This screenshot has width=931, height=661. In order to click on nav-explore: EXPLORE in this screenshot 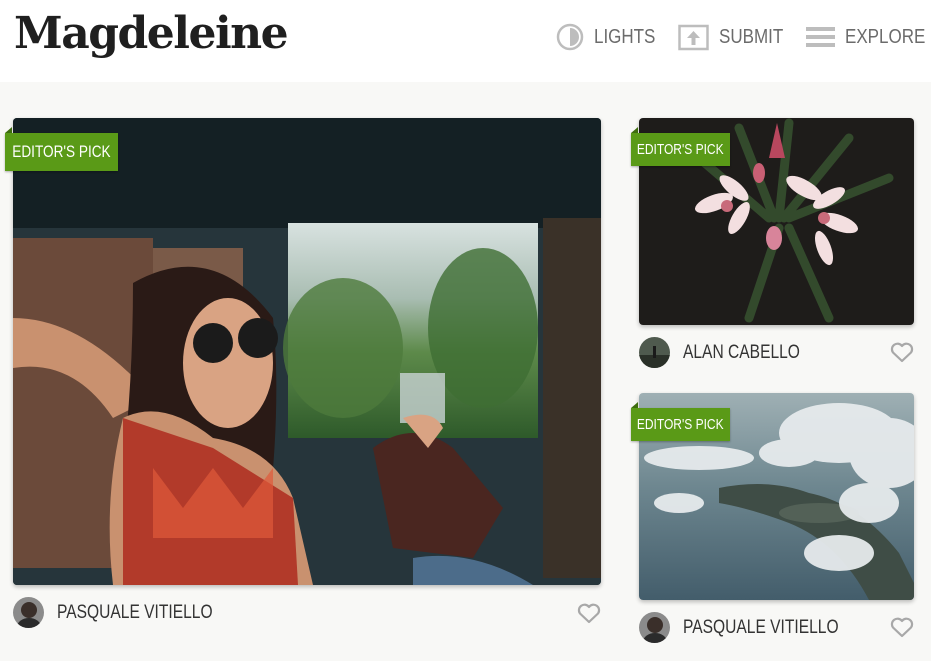, I will do `click(868, 37)`.